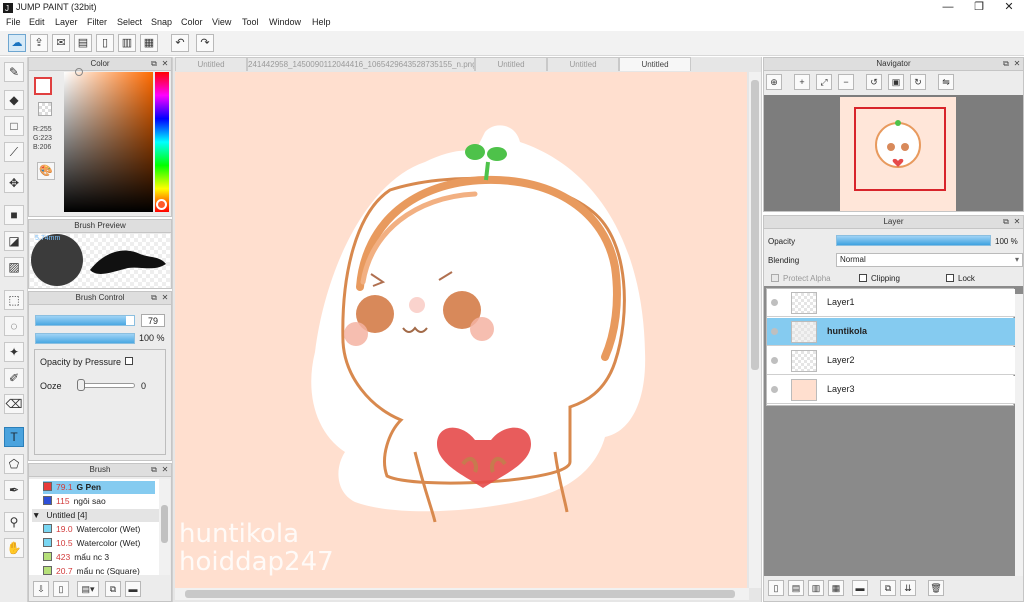 The image size is (1024, 602). What do you see at coordinates (14, 548) in the screenshot?
I see `hand-icon: ✋` at bounding box center [14, 548].